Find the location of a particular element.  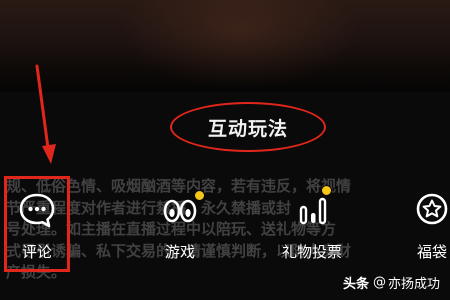

lucky-bag-button: 福袋 is located at coordinates (419, 227).